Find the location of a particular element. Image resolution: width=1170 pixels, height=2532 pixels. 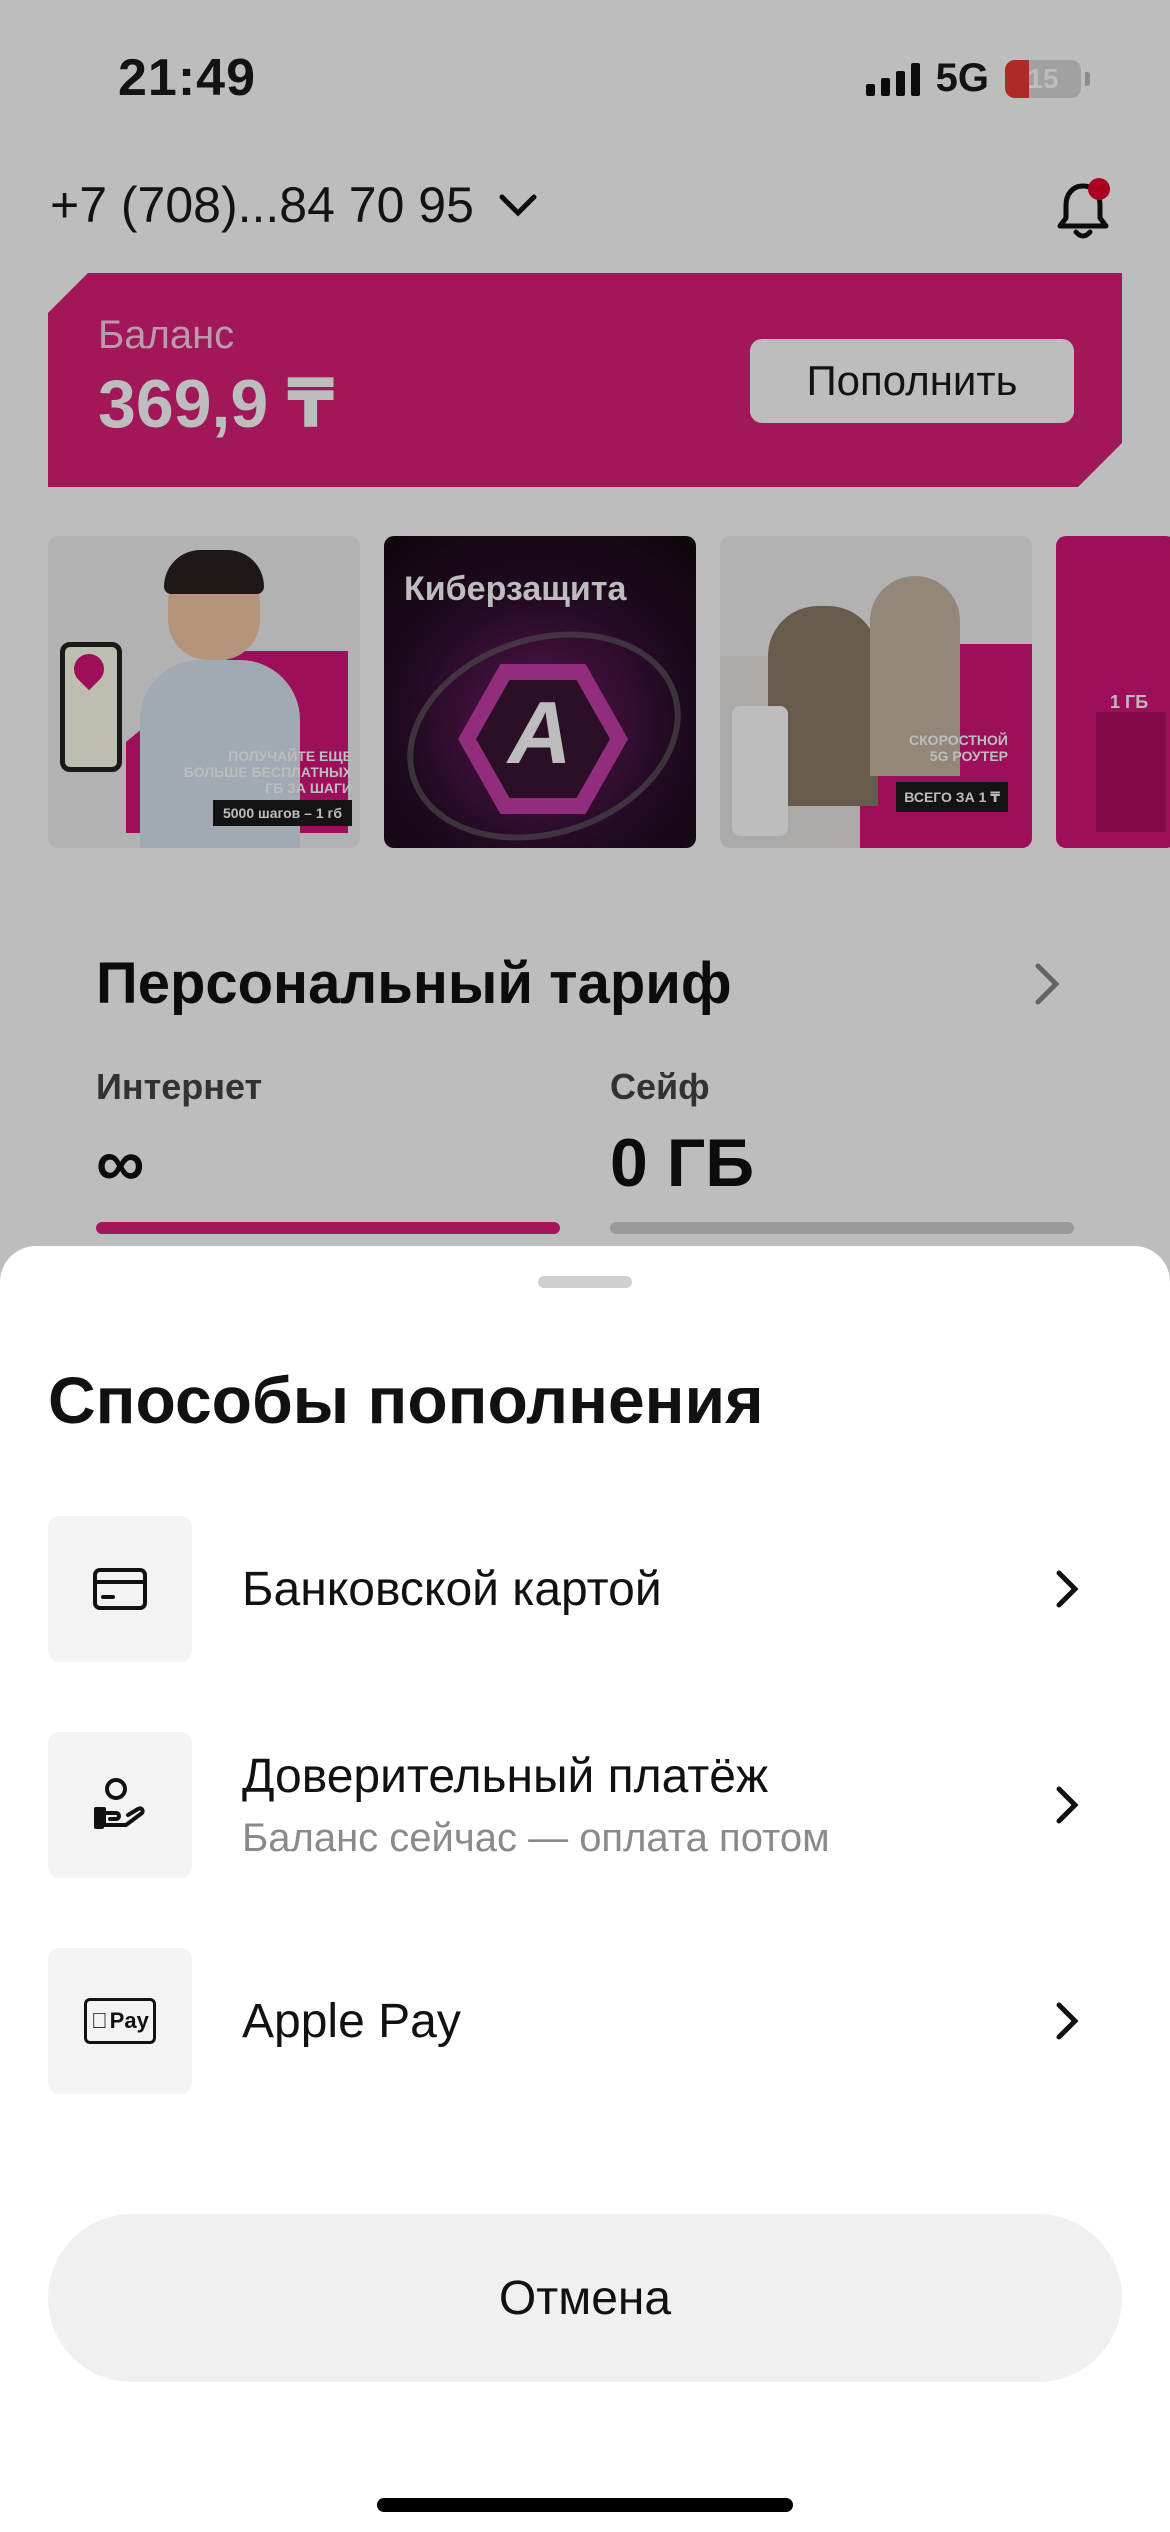

option-bank-card: Банковской картой is located at coordinates (585, 1589).